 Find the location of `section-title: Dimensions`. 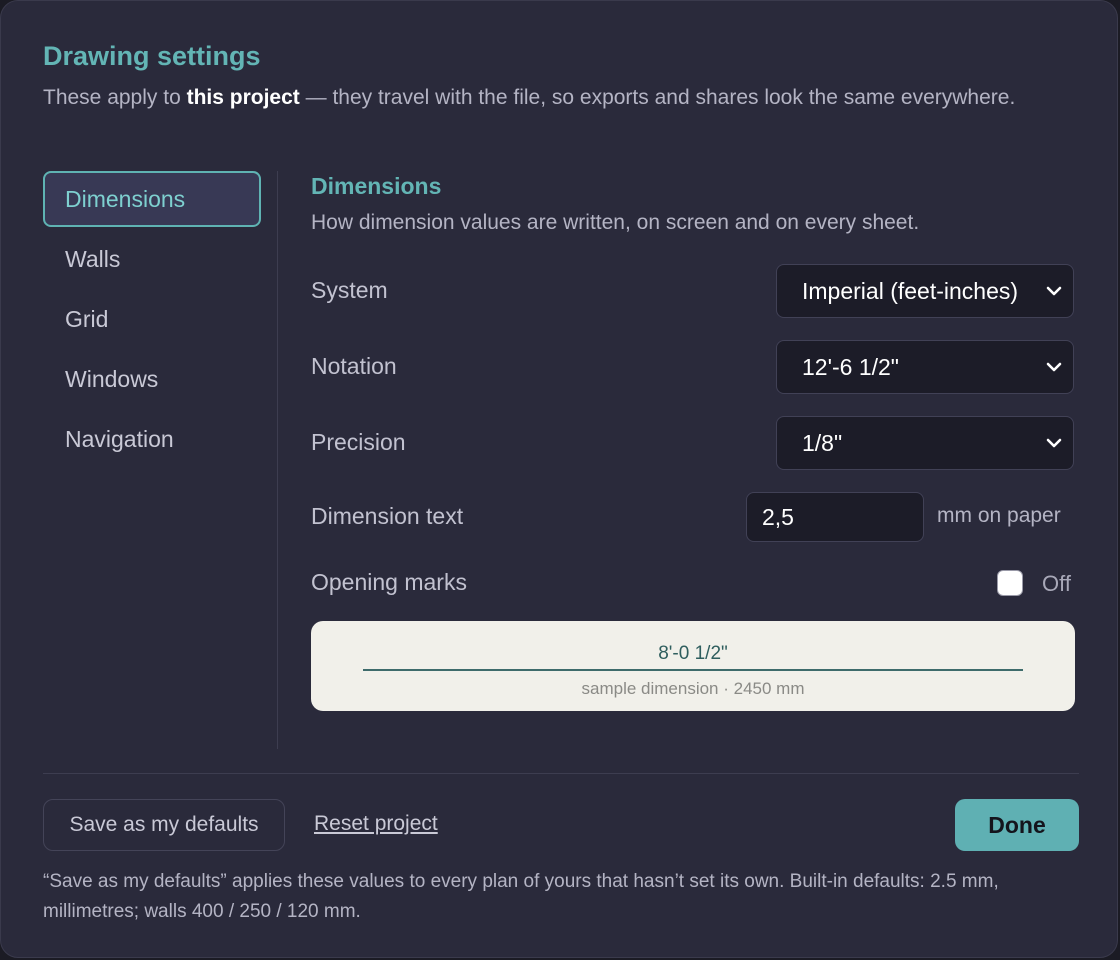

section-title: Dimensions is located at coordinates (376, 186).